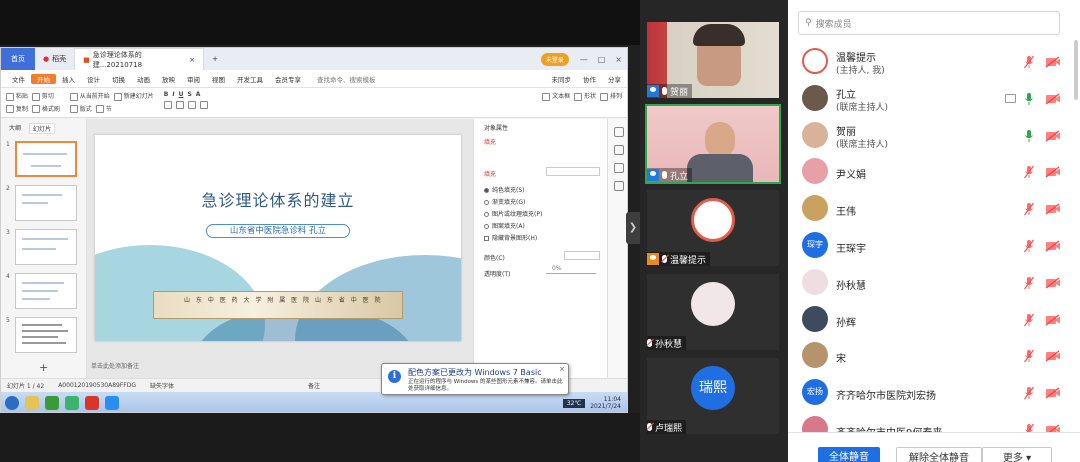 This screenshot has height=462, width=1080. What do you see at coordinates (162, 385) in the screenshot?
I see `missing-fonts-button: 缺失字体` at bounding box center [162, 385].